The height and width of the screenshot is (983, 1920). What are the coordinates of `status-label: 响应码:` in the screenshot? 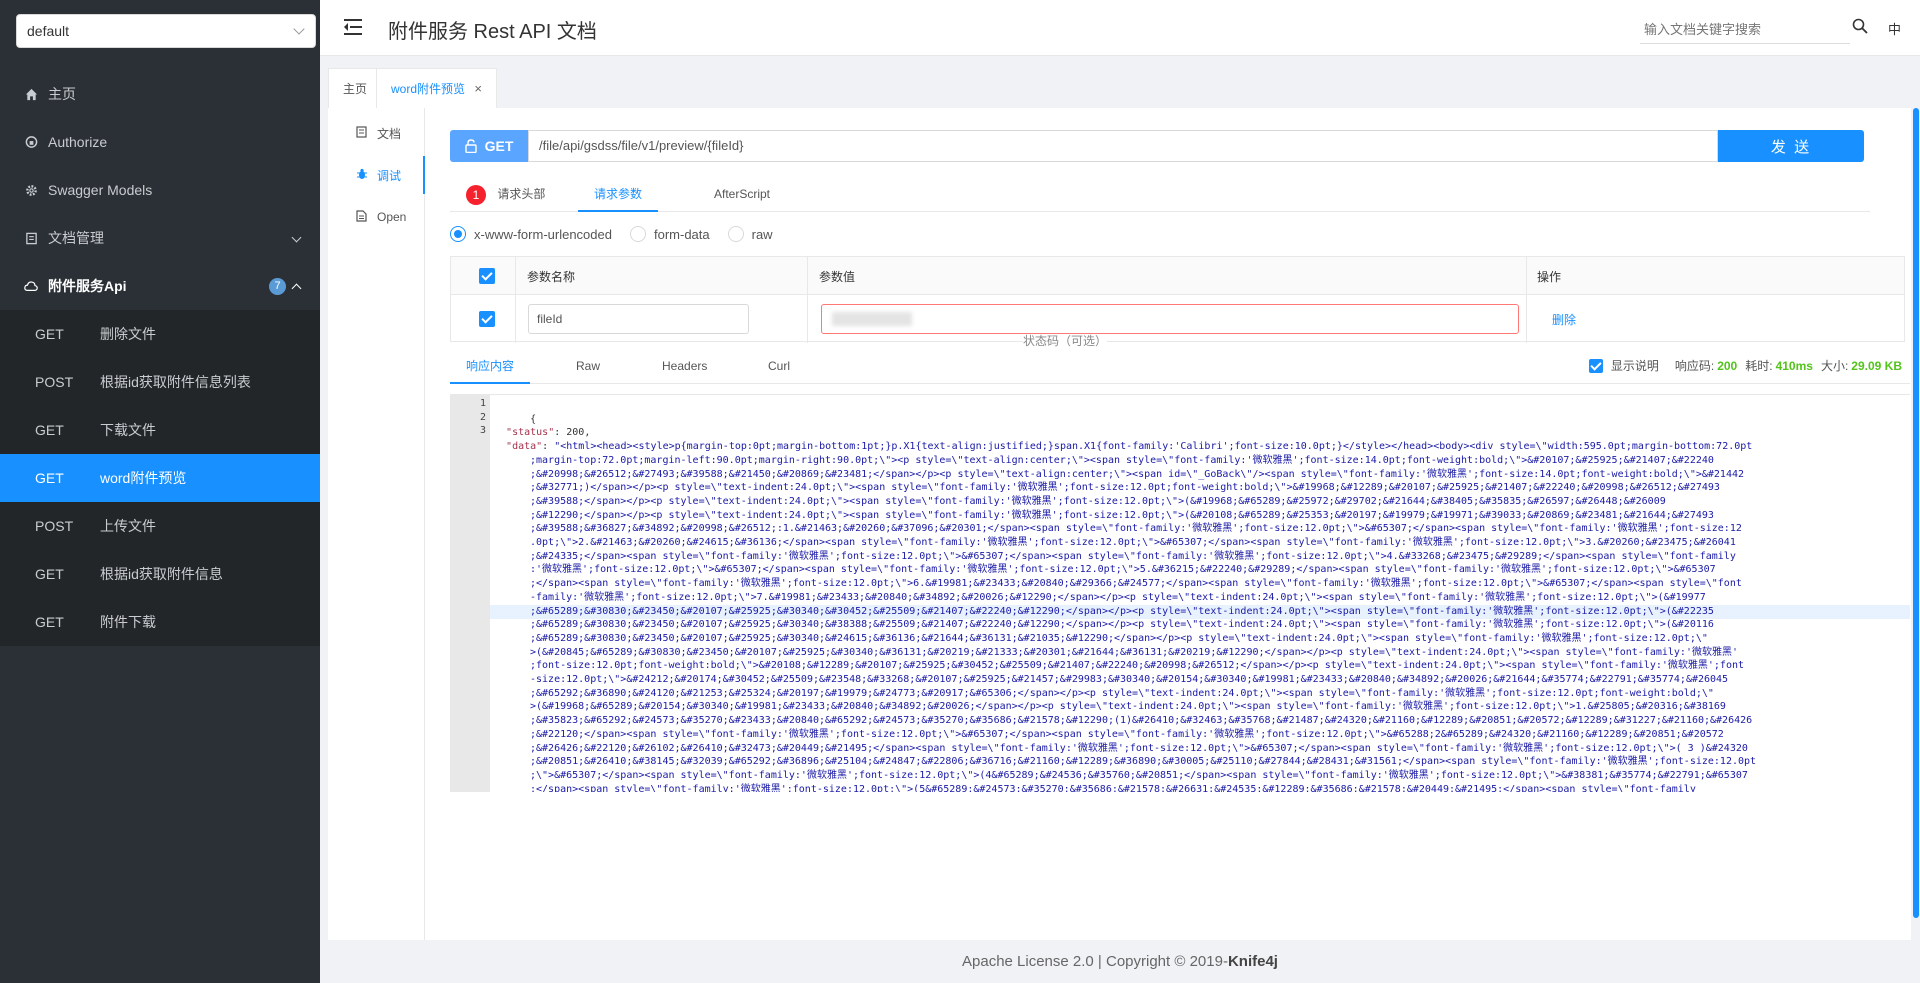 It's located at (1694, 366).